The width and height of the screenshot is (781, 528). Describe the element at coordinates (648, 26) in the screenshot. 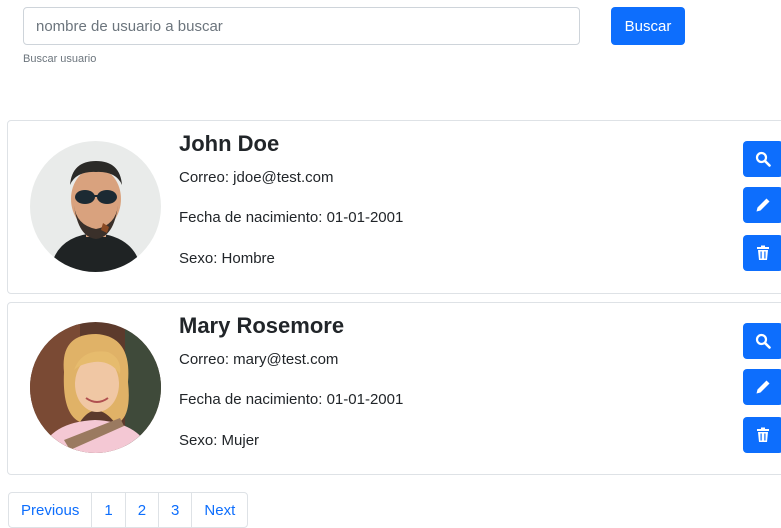

I see `search-button: Buscar` at that location.